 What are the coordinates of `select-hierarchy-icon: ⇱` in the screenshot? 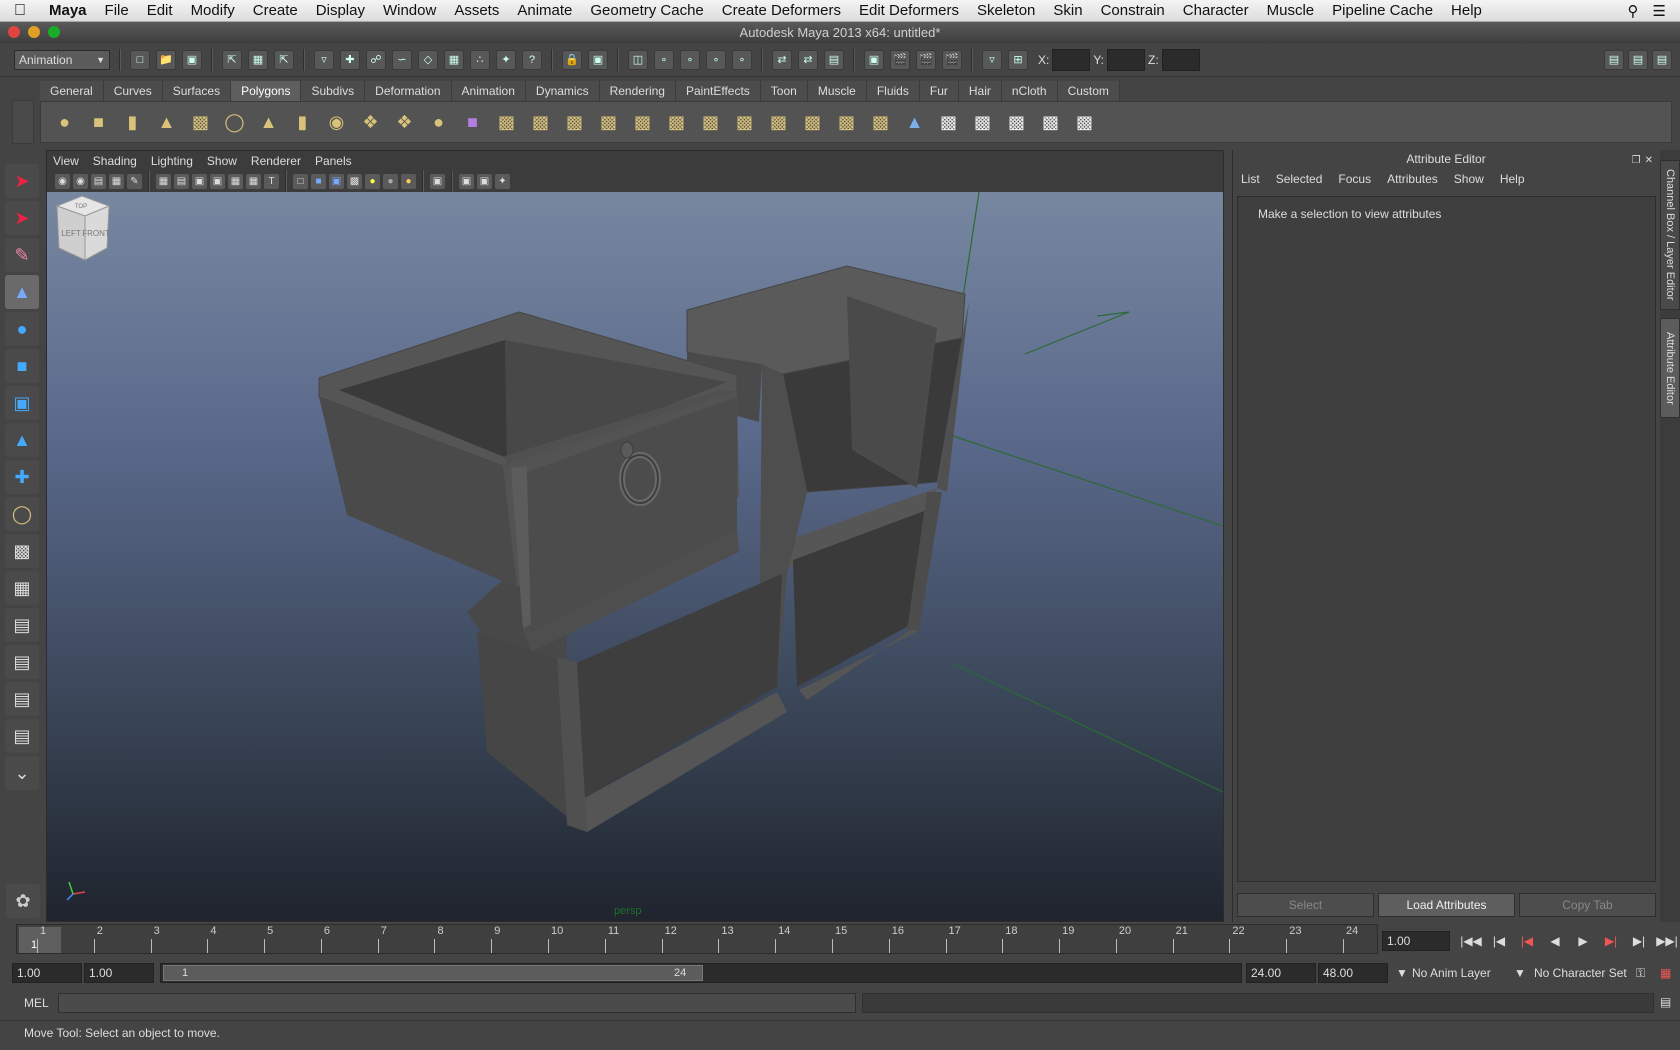 It's located at (232, 59).